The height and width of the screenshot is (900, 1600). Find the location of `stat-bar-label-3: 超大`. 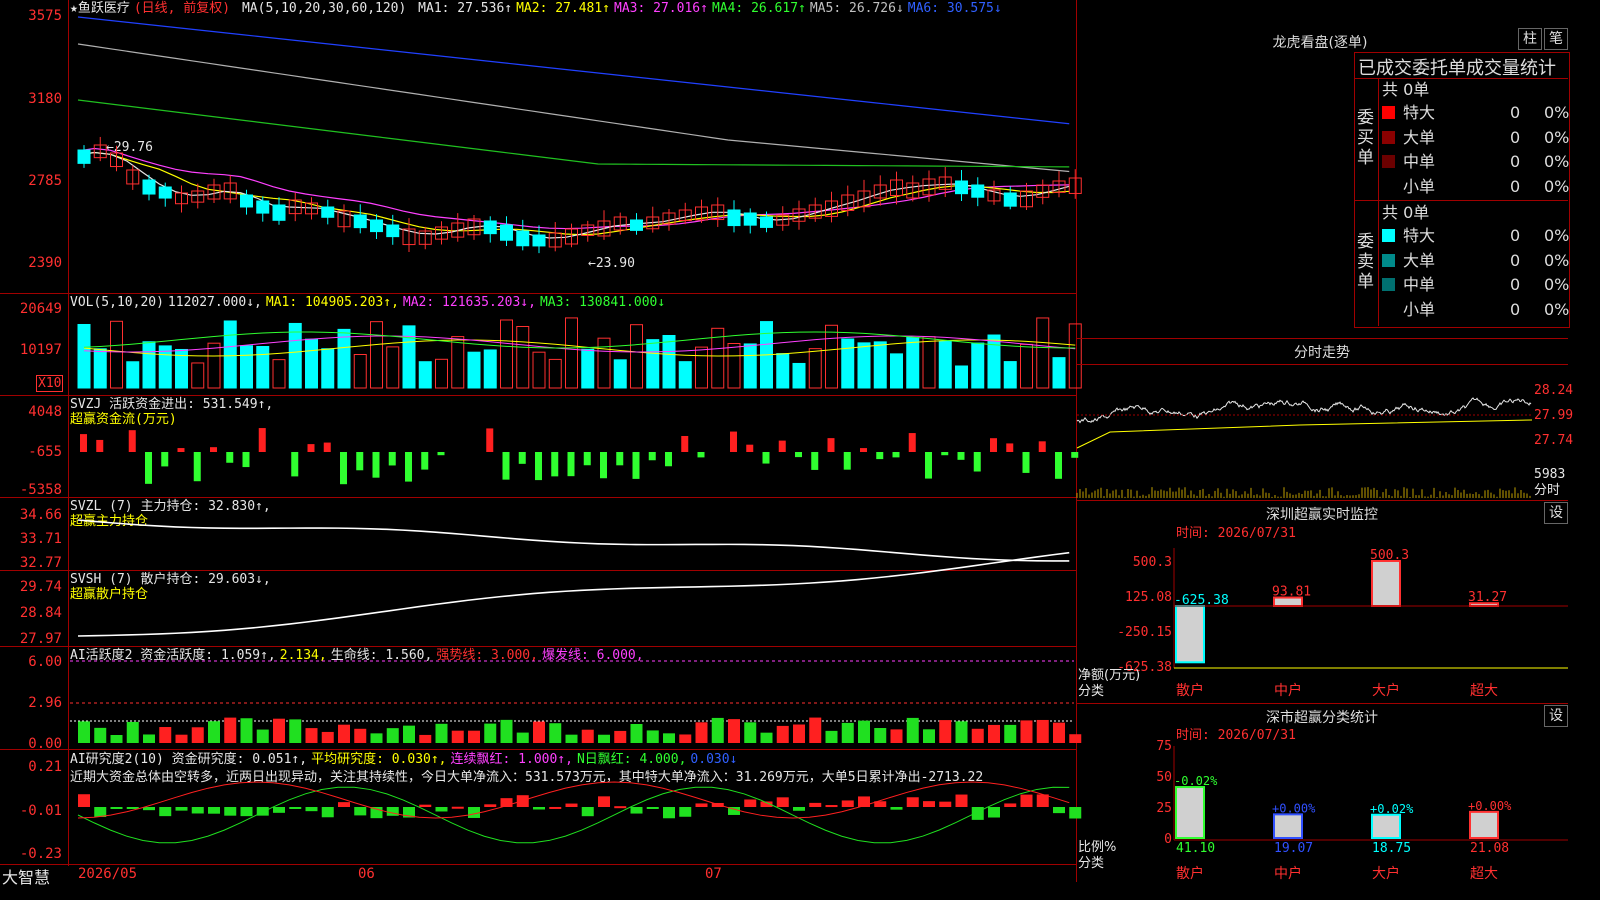

stat-bar-label-3: 超大 is located at coordinates (1484, 874).